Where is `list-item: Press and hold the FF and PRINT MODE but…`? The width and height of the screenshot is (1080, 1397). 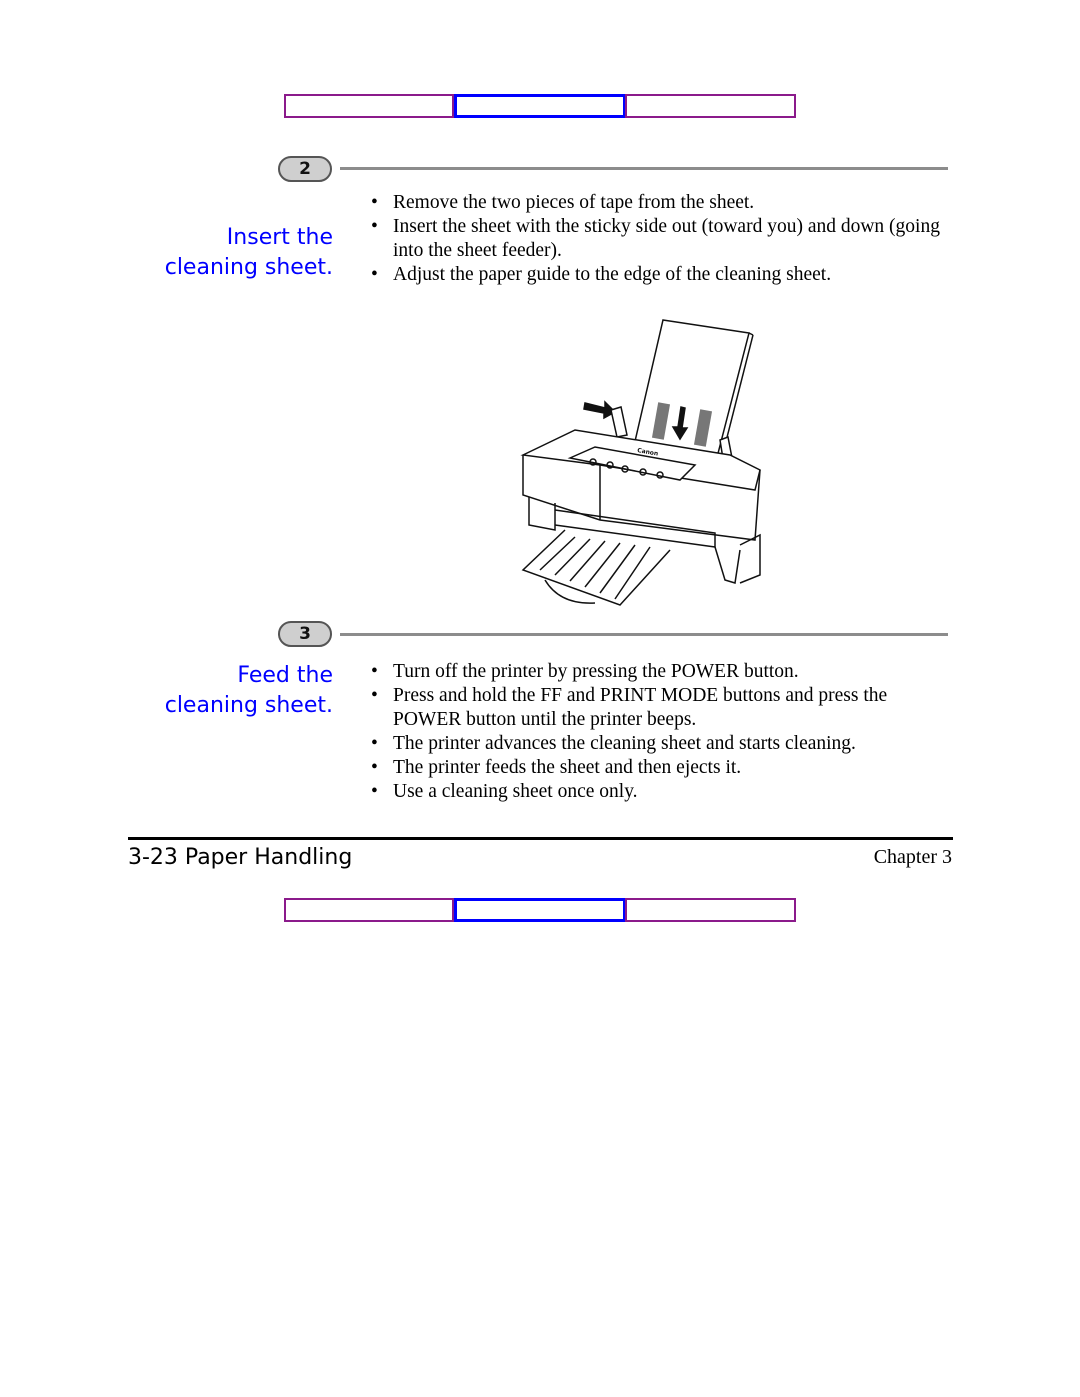 list-item: Press and hold the FF and PRINT MODE but… is located at coordinates (660, 708).